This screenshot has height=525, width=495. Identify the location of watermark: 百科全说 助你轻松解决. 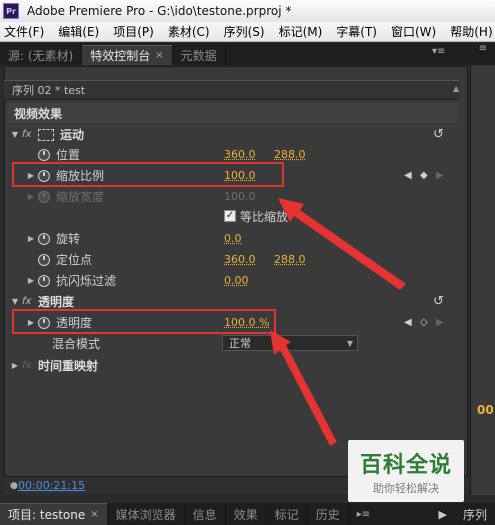
(406, 471).